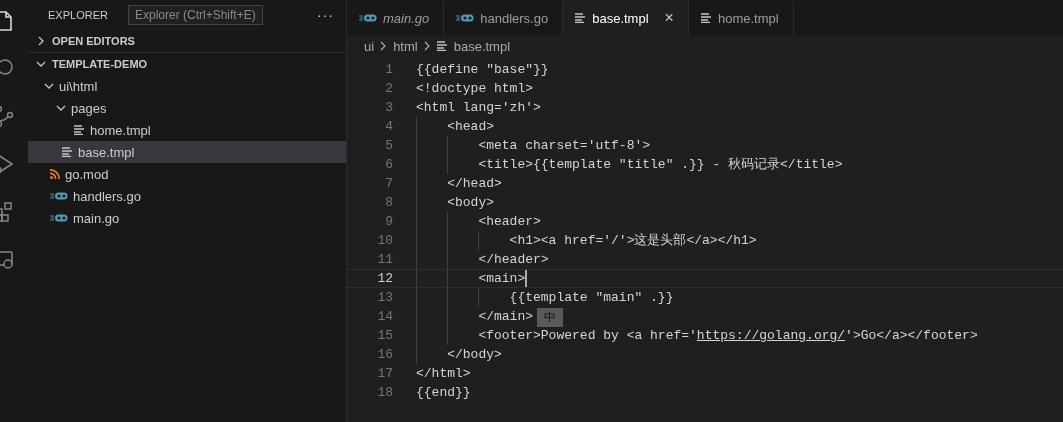 The image size is (1063, 422). I want to click on branch-icon, so click(7, 116).